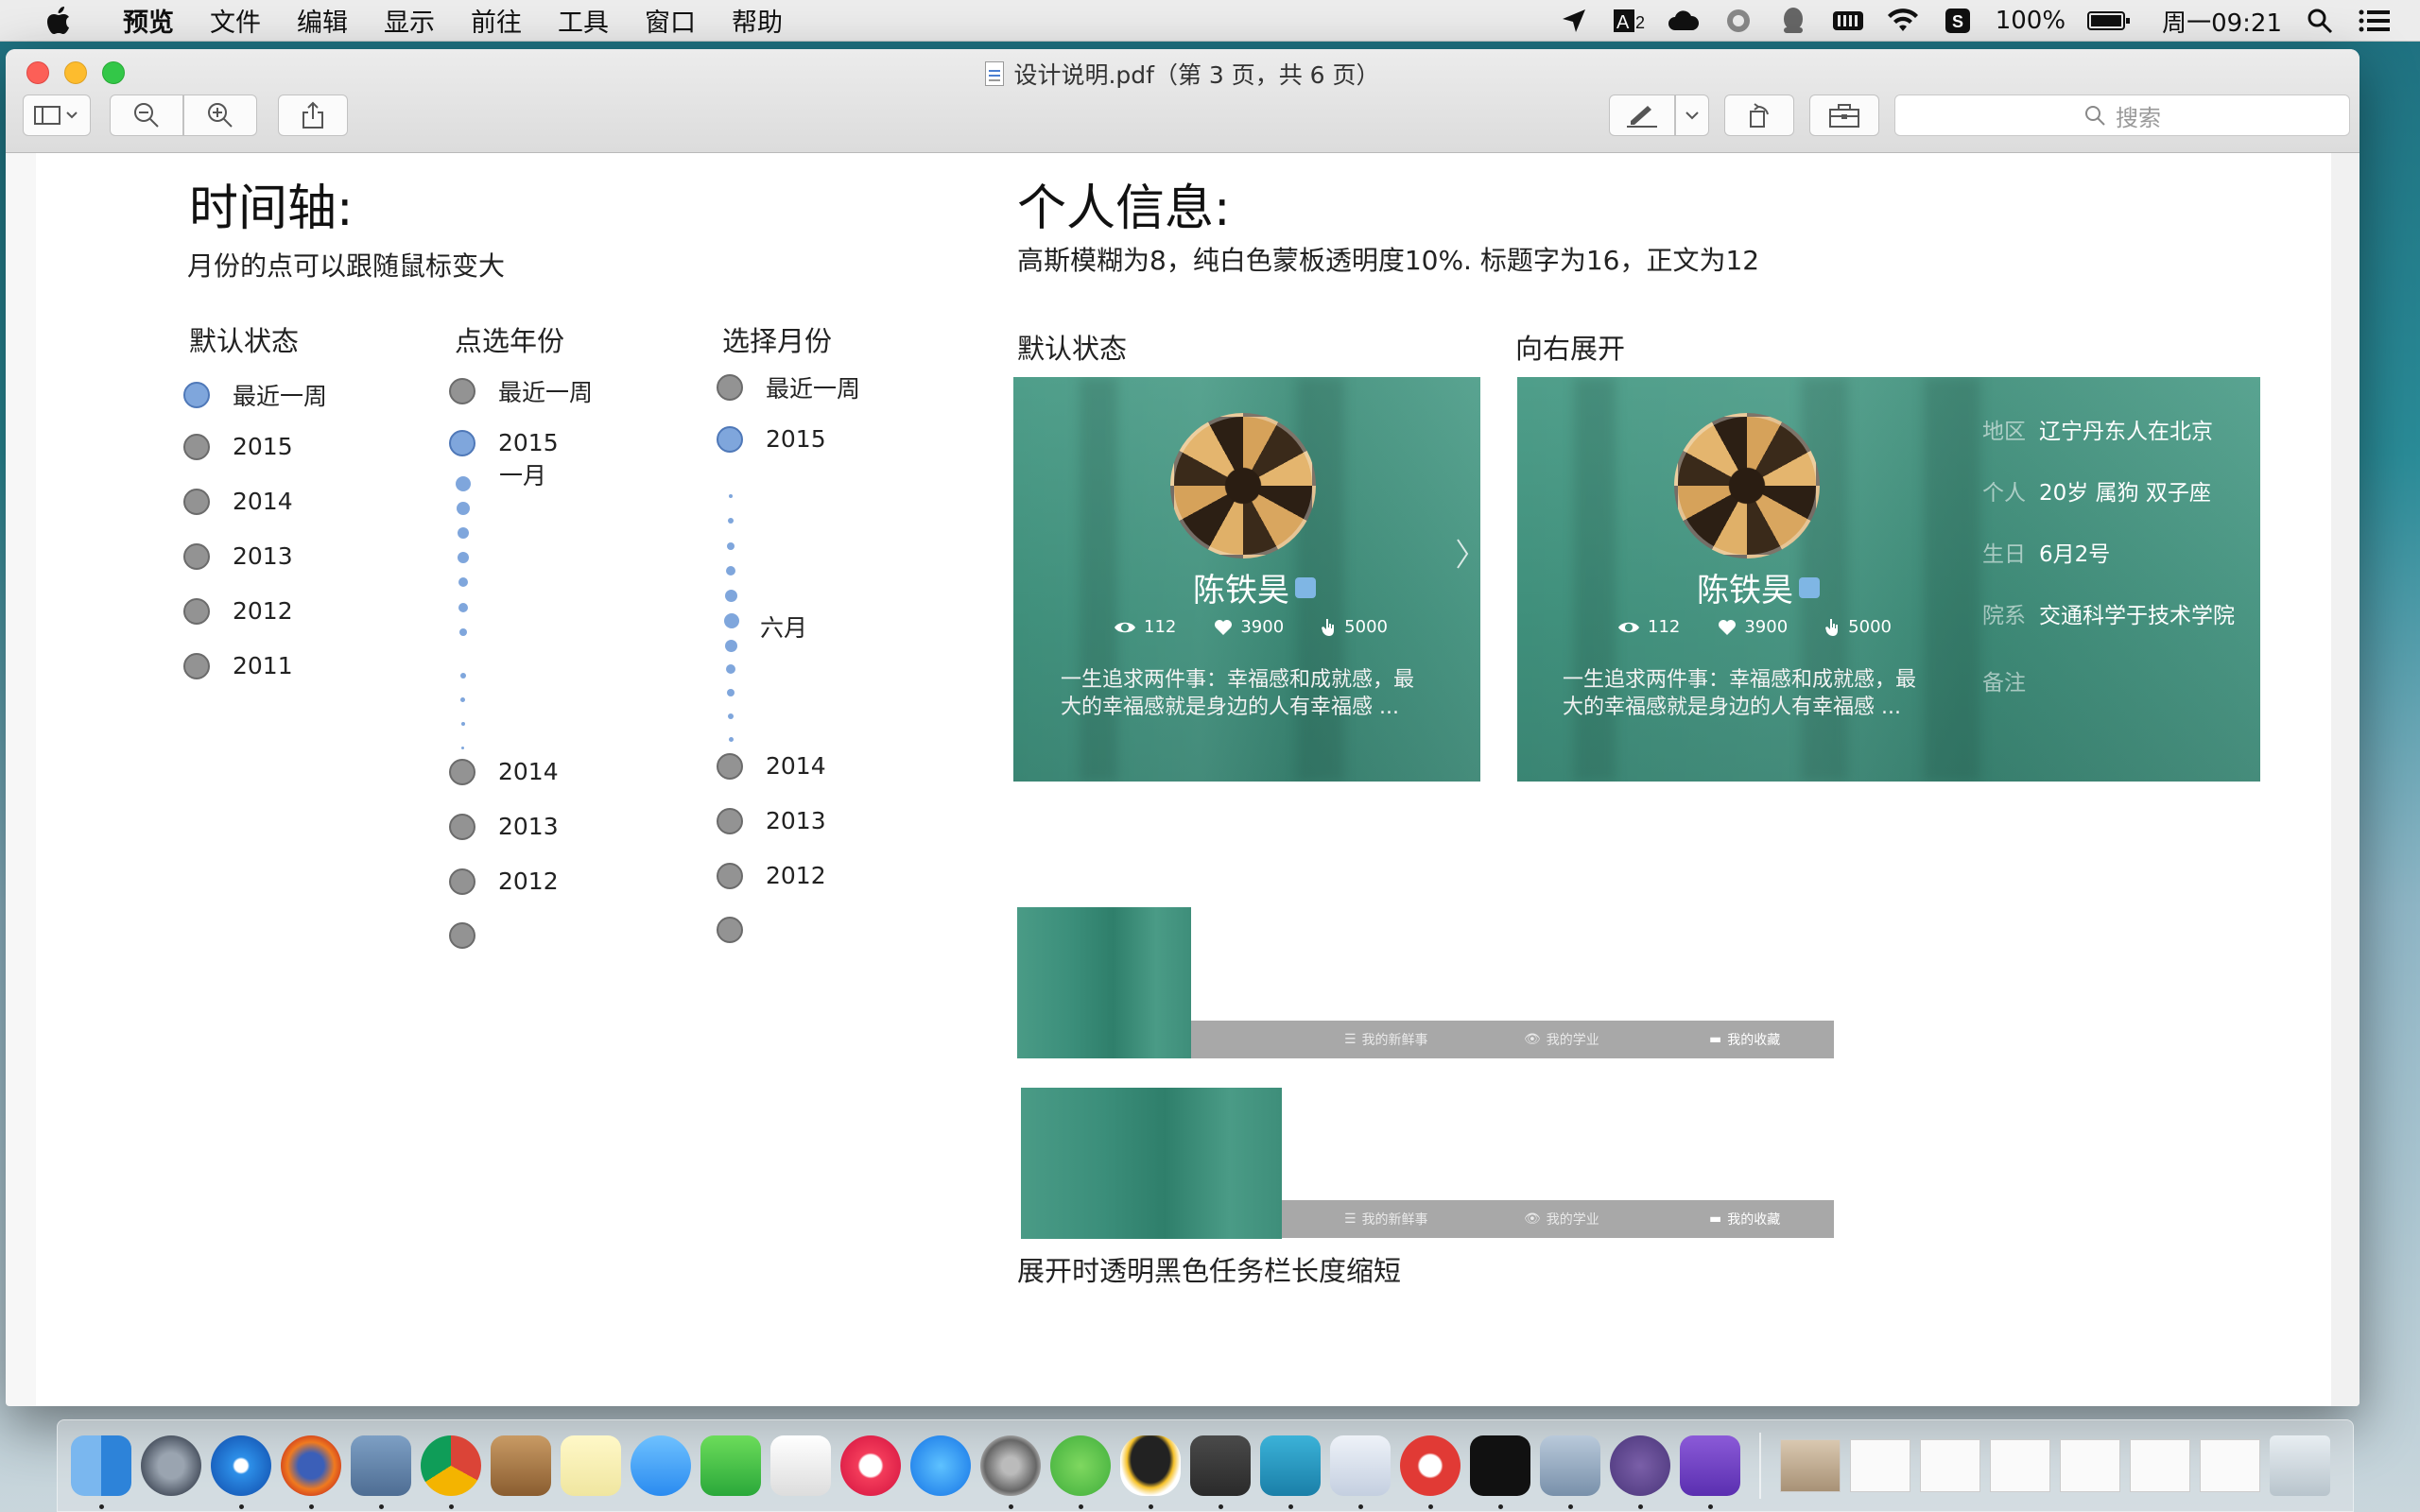 The width and height of the screenshot is (2420, 1512). What do you see at coordinates (1640, 1472) in the screenshot?
I see `github-icon` at bounding box center [1640, 1472].